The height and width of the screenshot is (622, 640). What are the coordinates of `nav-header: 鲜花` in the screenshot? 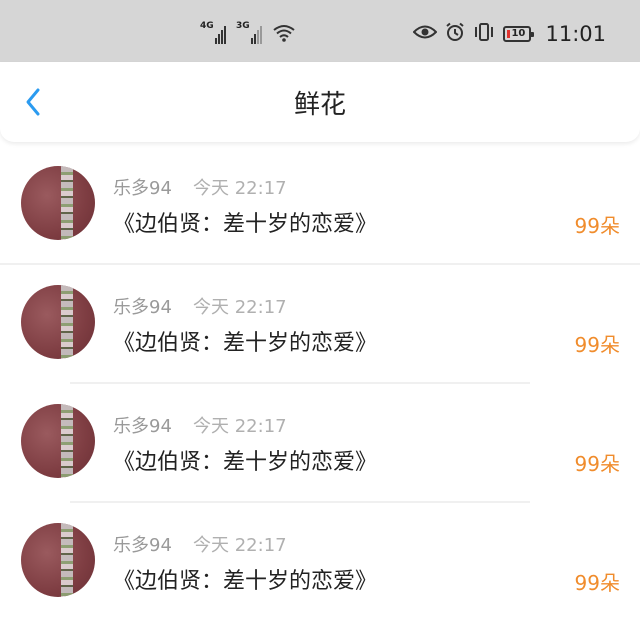 It's located at (320, 102).